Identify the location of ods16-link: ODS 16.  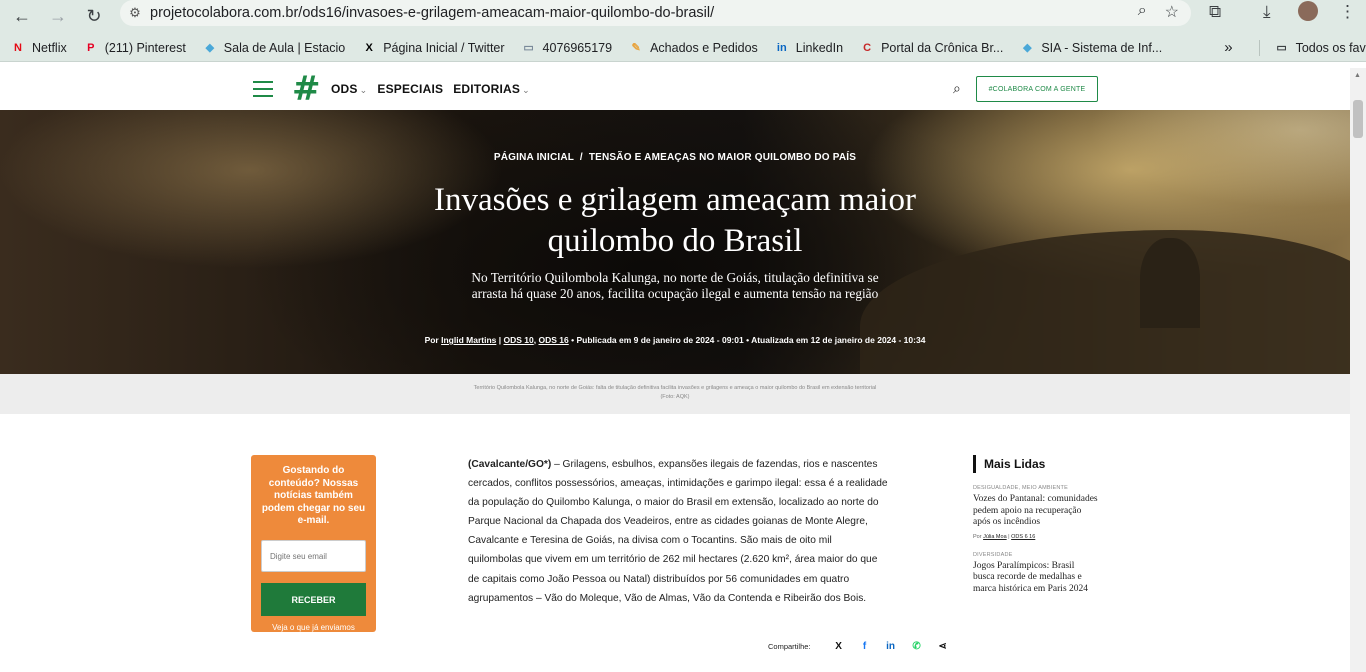
(554, 340).